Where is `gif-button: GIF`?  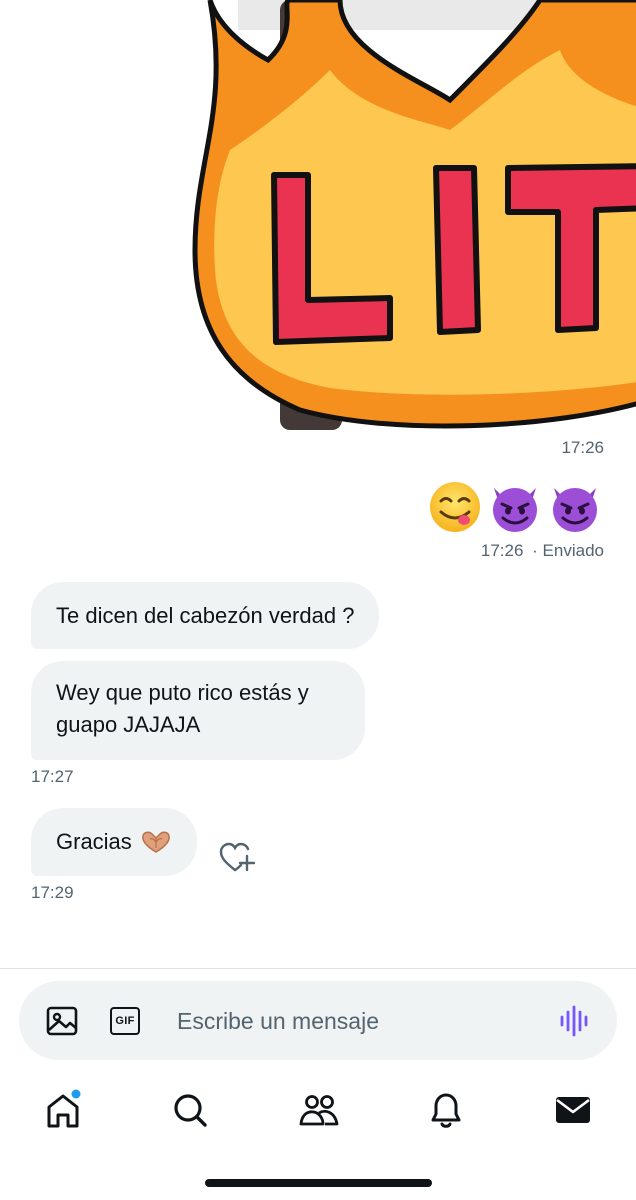 gif-button: GIF is located at coordinates (125, 1021).